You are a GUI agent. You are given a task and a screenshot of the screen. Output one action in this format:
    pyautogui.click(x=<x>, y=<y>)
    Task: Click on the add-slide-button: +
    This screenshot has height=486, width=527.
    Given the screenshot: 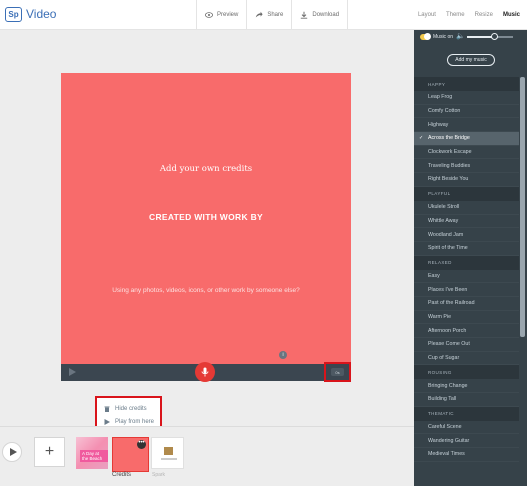 What is the action you would take?
    pyautogui.click(x=49, y=452)
    